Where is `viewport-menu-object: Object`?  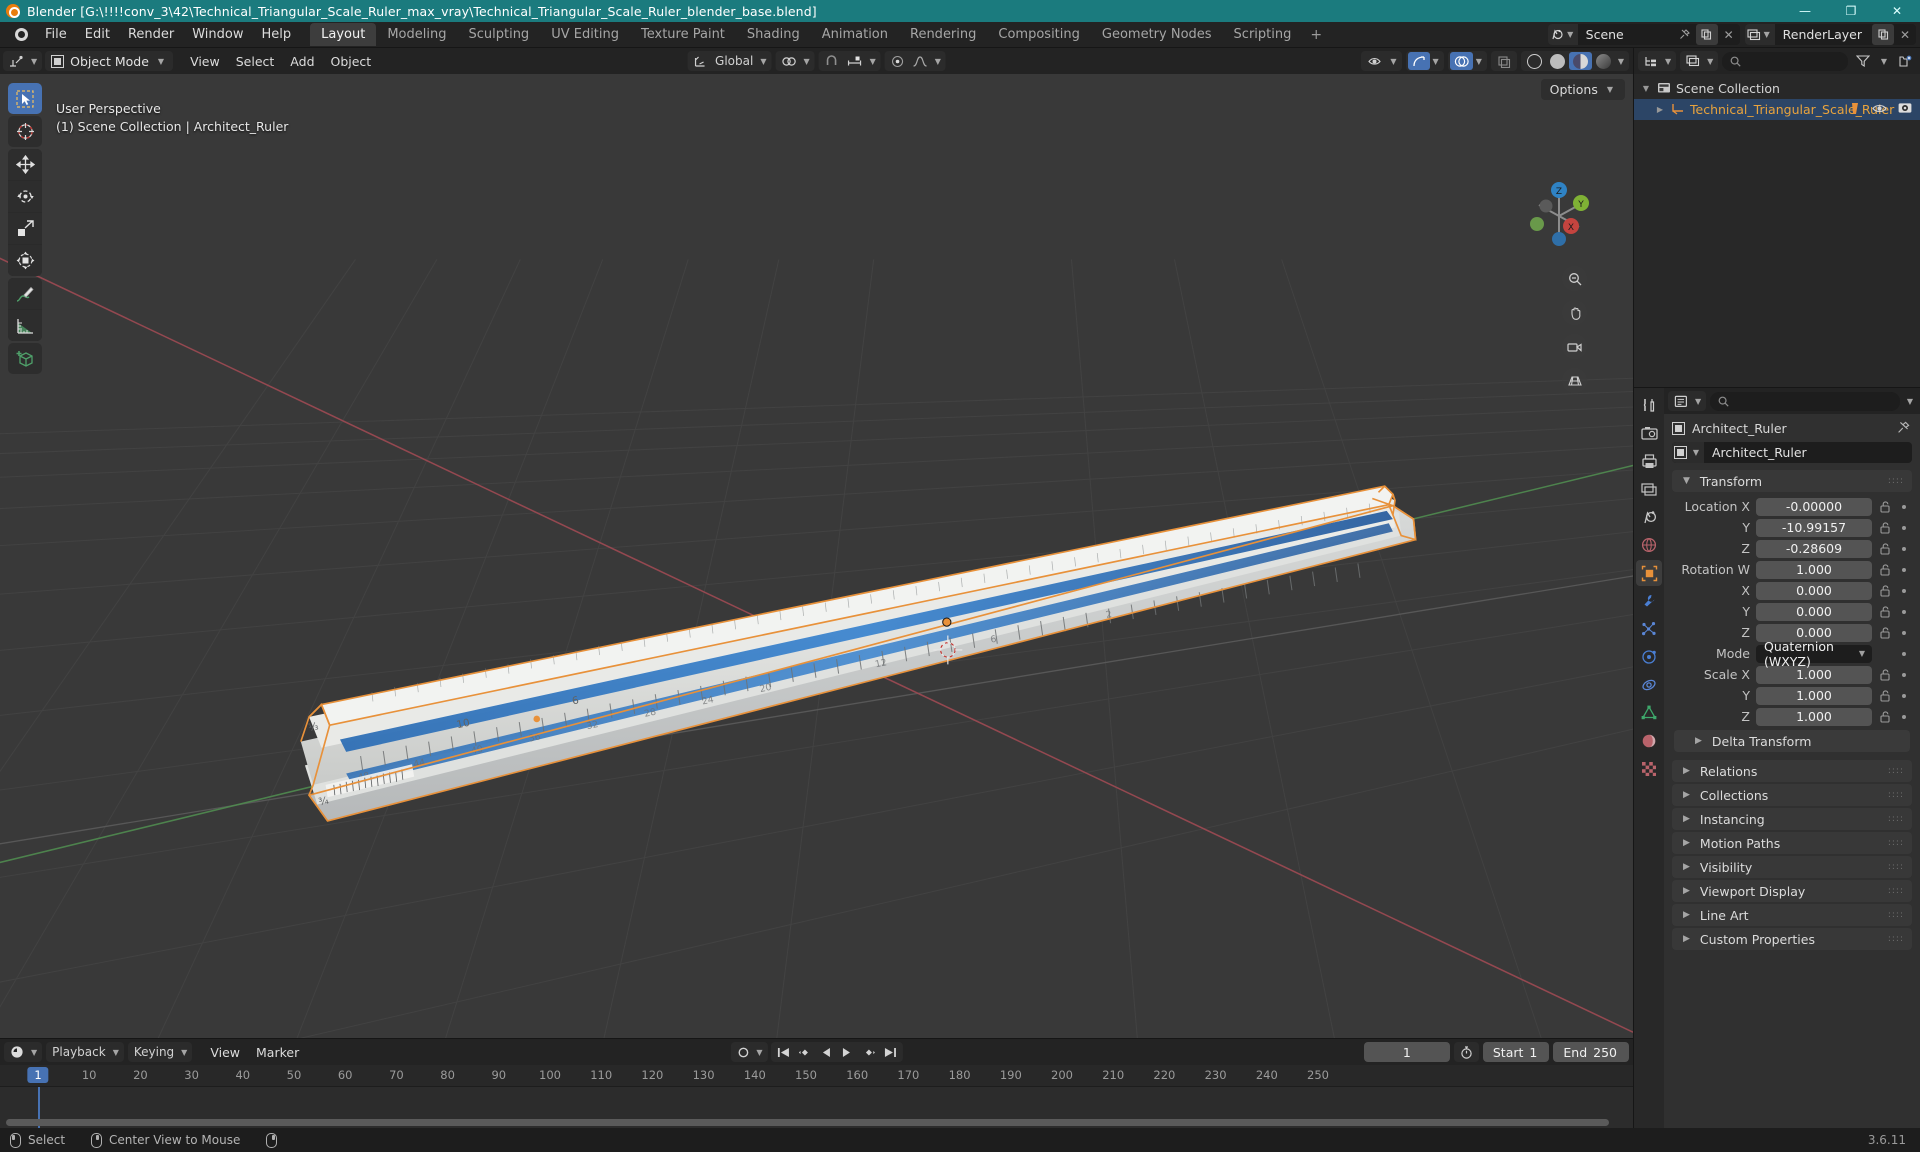 viewport-menu-object: Object is located at coordinates (351, 61).